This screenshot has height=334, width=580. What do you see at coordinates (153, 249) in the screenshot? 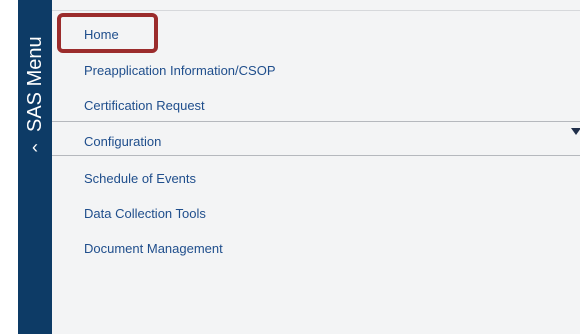
I see `menu-item-document-management: Document Management` at bounding box center [153, 249].